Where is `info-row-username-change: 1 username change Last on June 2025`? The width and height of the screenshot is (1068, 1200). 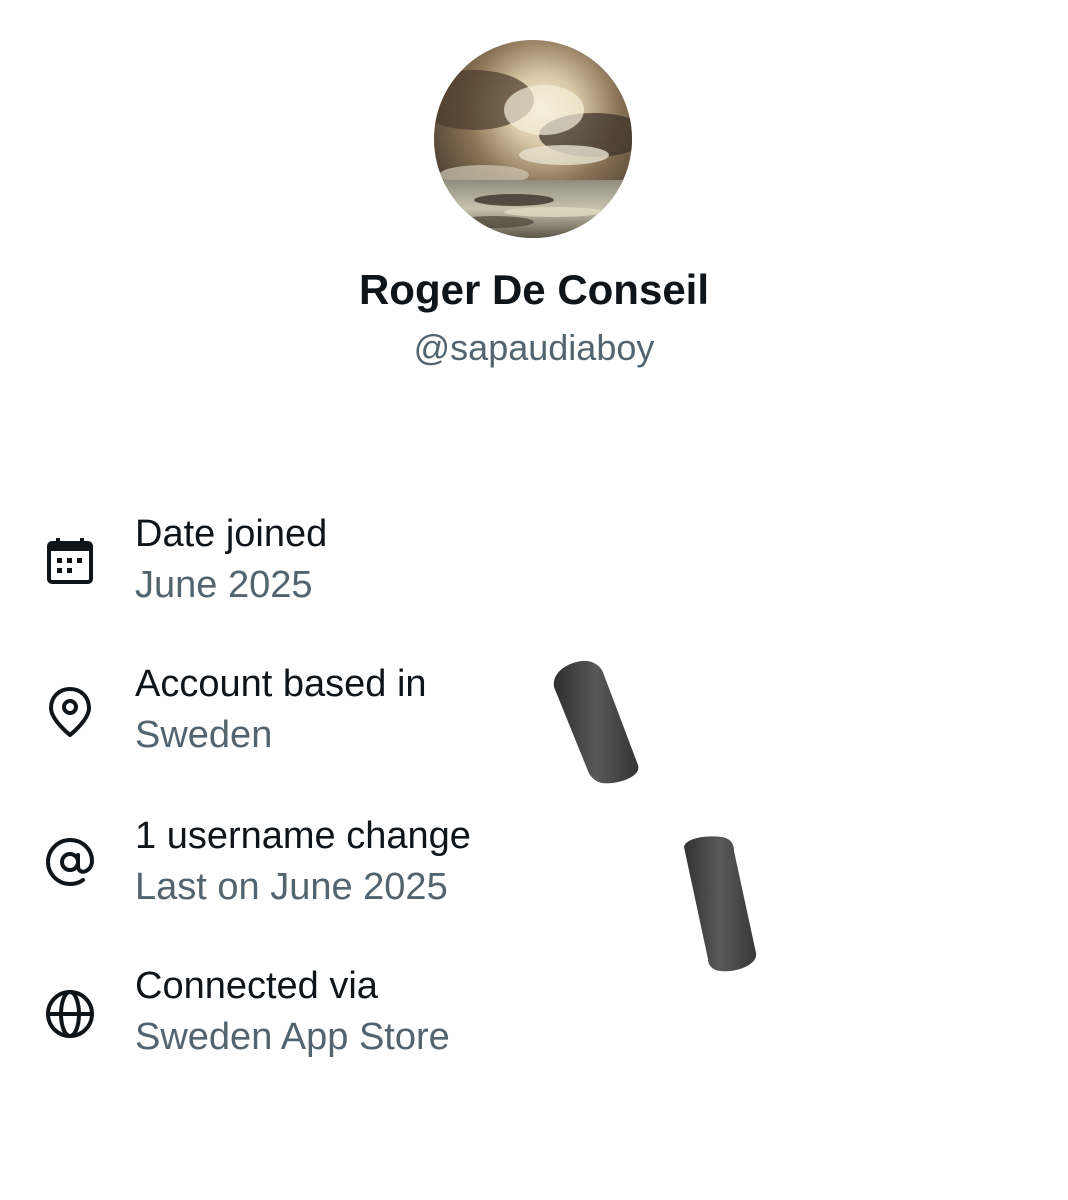 info-row-username-change: 1 username change Last on June 2025 is located at coordinates (534, 870).